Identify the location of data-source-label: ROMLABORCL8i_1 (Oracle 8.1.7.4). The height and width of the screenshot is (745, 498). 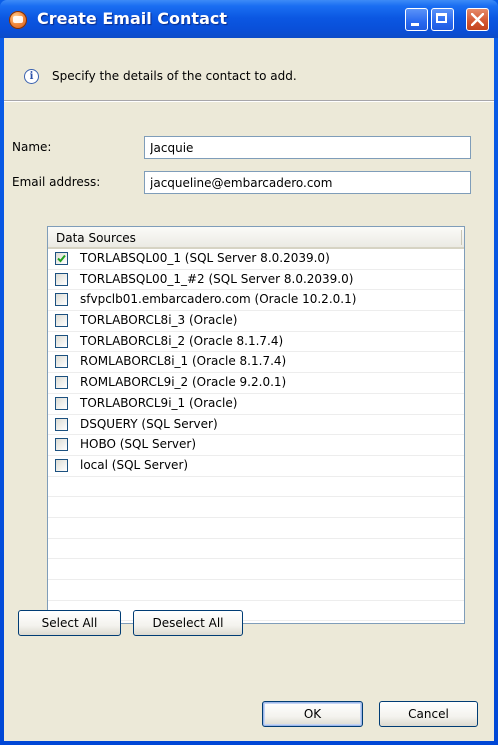
(183, 361).